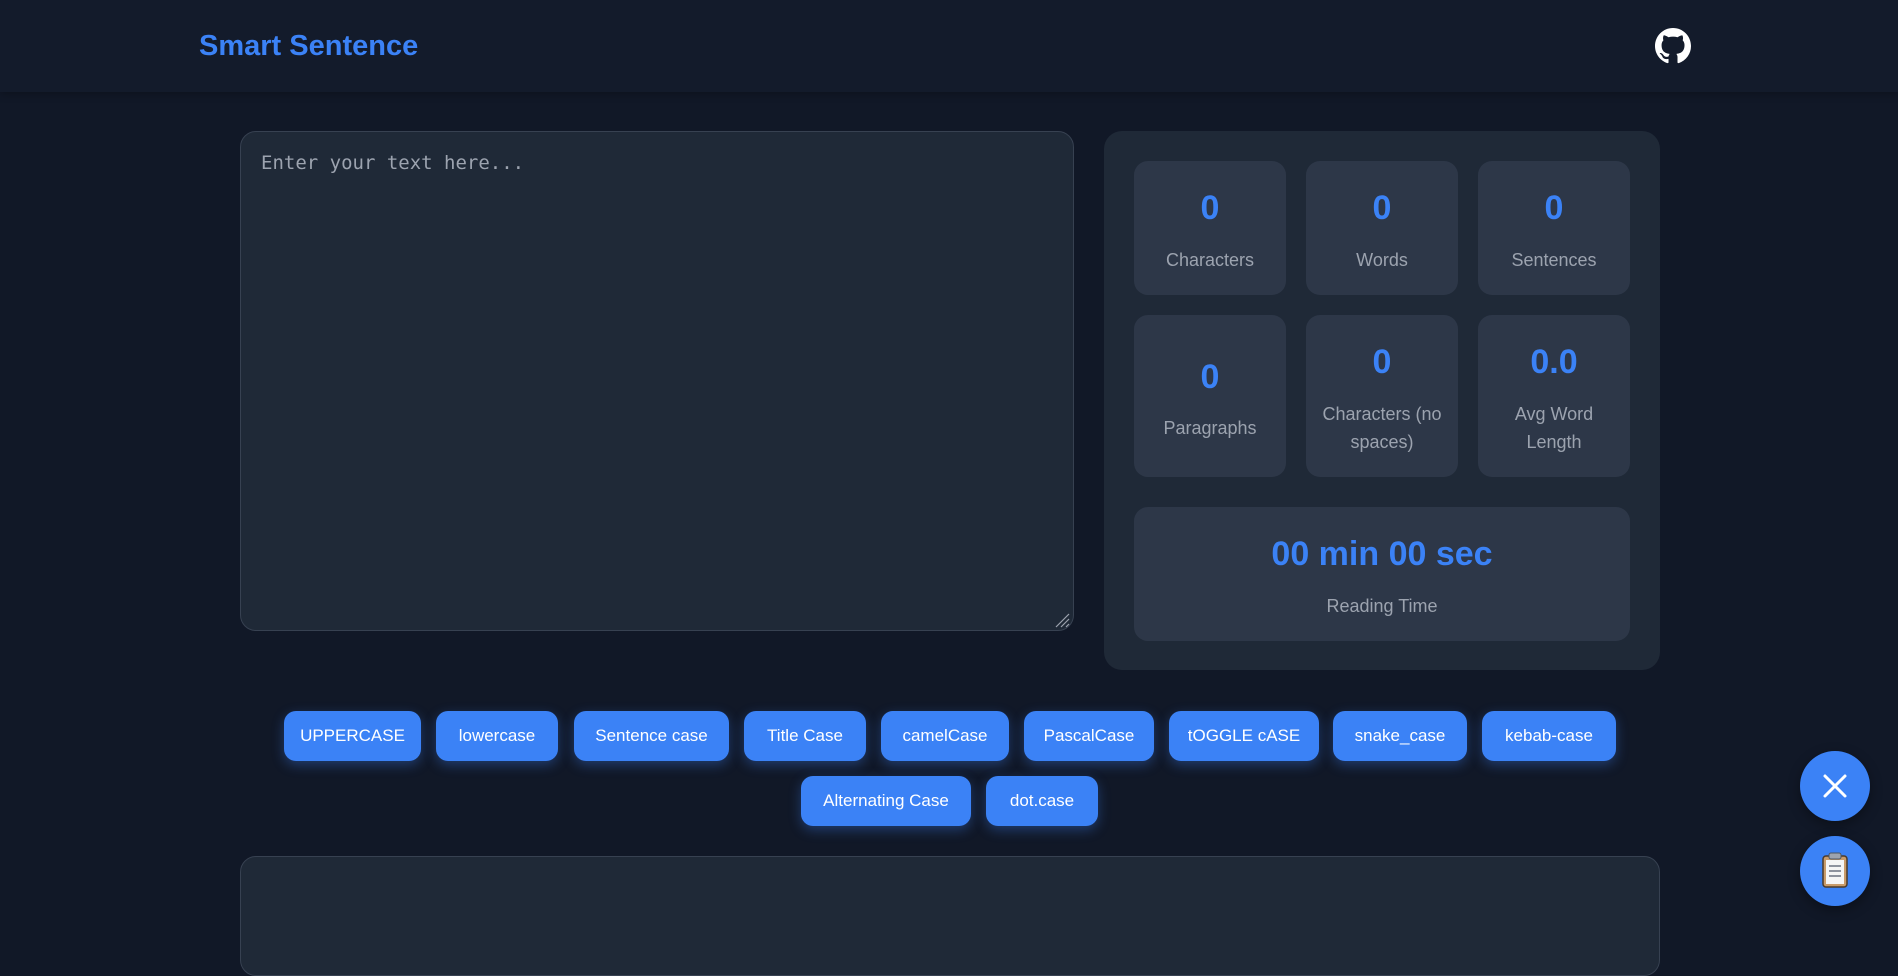 This screenshot has width=1898, height=976. What do you see at coordinates (1382, 574) in the screenshot?
I see `stat-reading-time: 00 min 00 sec Reading Time` at bounding box center [1382, 574].